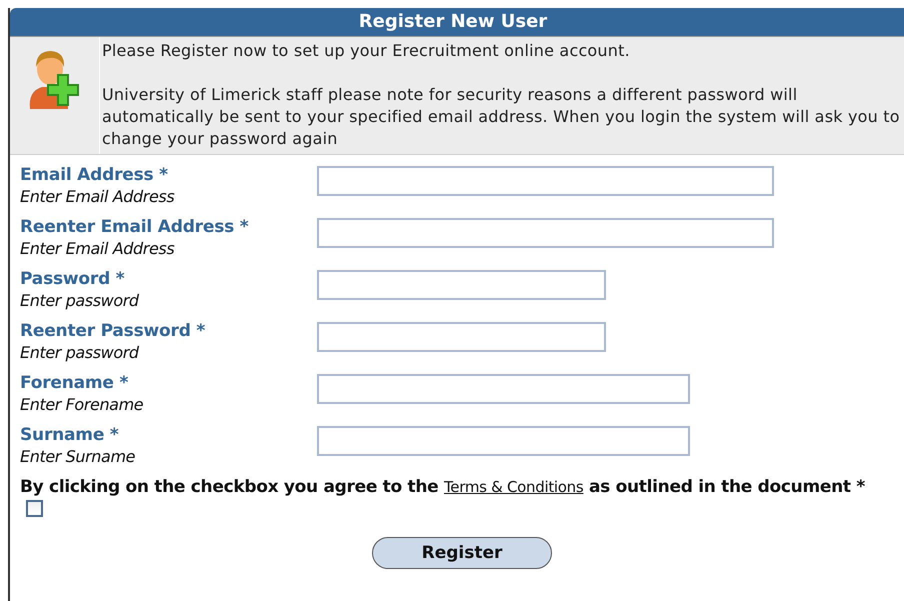  What do you see at coordinates (94, 175) in the screenshot?
I see `field-label: Email Address *` at bounding box center [94, 175].